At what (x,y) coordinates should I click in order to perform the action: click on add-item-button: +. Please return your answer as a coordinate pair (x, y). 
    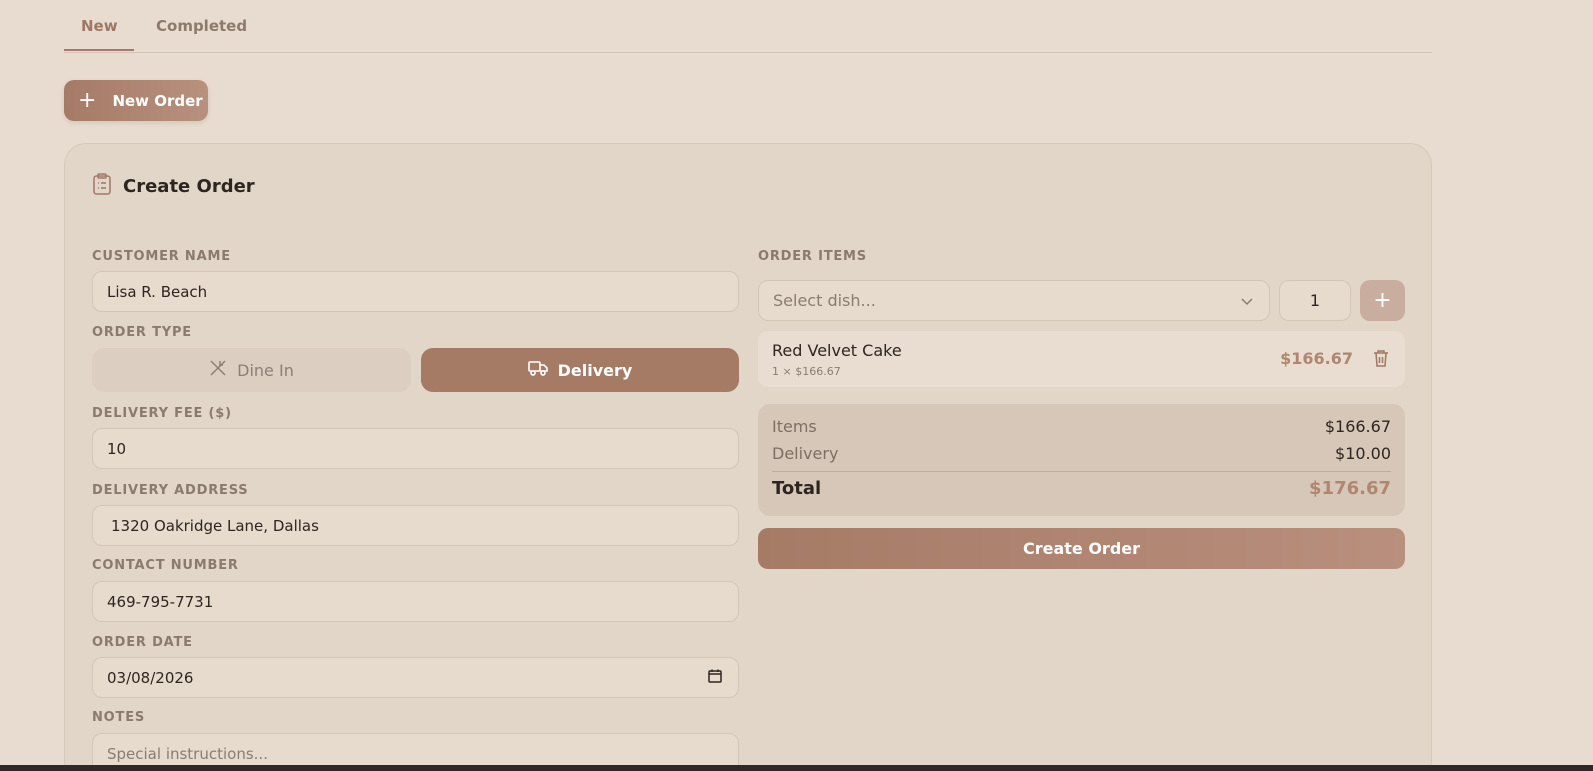
    Looking at the image, I should click on (1382, 300).